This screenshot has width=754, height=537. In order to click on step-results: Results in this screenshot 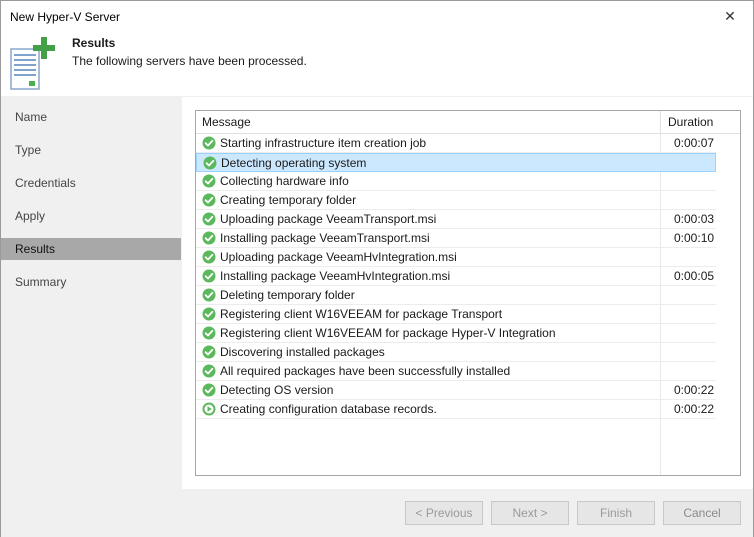, I will do `click(91, 249)`.